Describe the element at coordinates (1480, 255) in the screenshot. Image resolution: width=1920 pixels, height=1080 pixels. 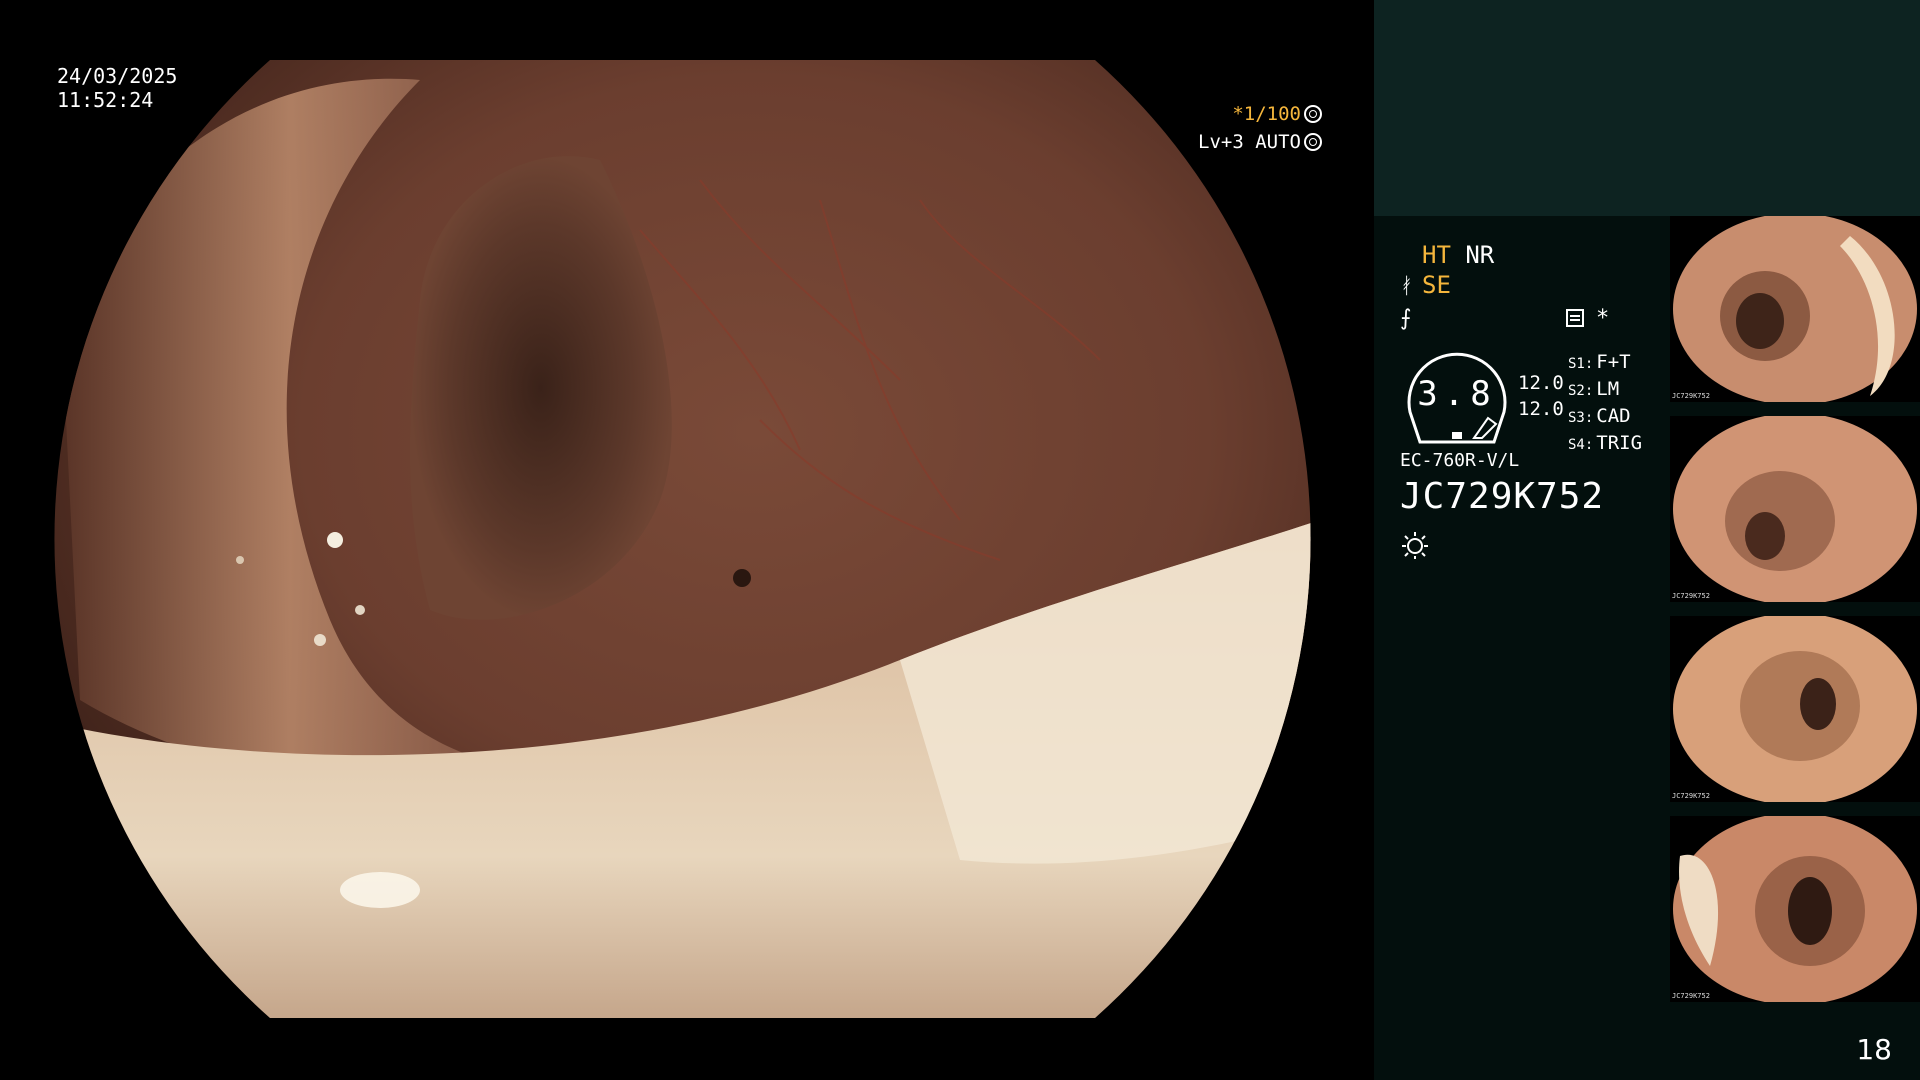
I see `nr-indicator: NR` at that location.